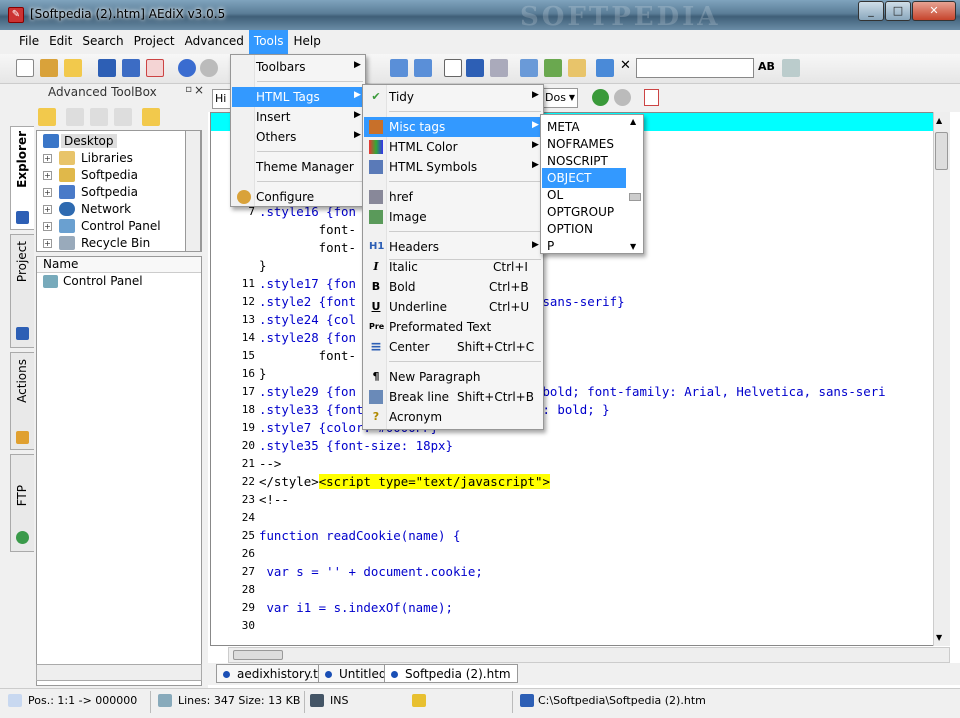 This screenshot has height=718, width=960. I want to click on column-header-name: Name, so click(119, 265).